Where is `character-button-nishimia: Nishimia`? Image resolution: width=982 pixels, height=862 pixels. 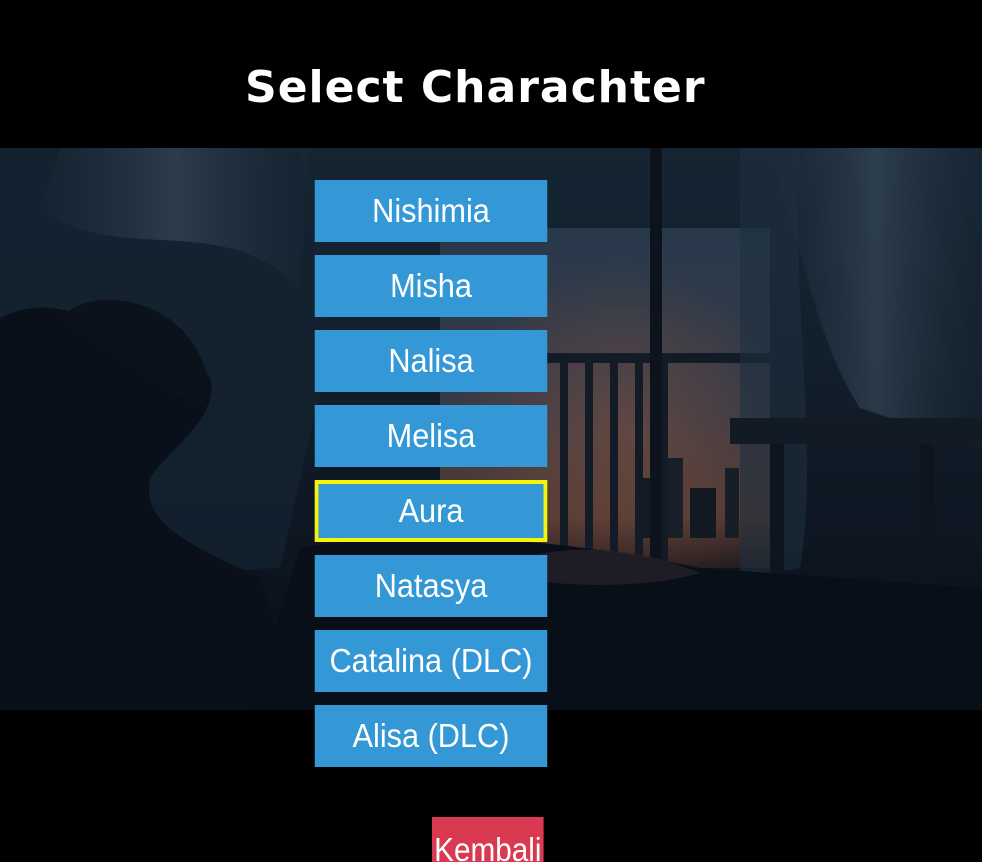
character-button-nishimia: Nishimia is located at coordinates (431, 211).